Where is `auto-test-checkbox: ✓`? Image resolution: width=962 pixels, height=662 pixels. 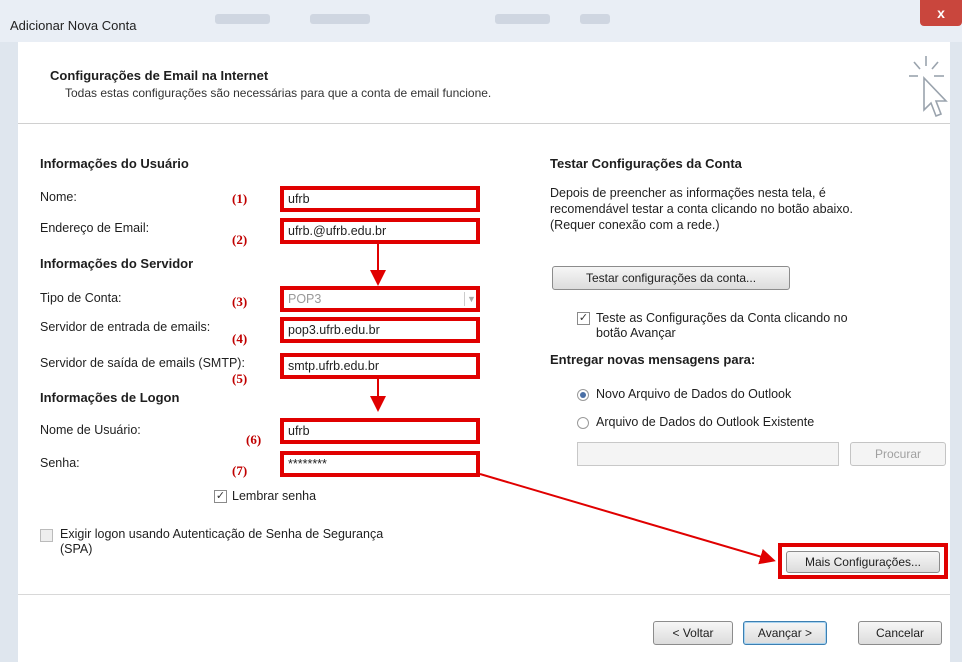
auto-test-checkbox: ✓ is located at coordinates (583, 318).